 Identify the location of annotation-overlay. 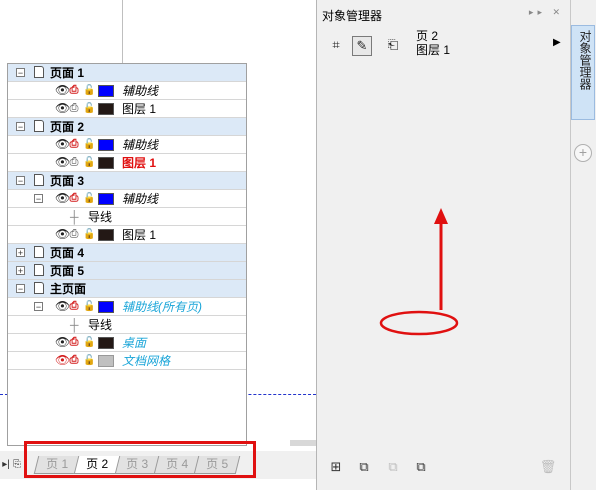
(419, 272).